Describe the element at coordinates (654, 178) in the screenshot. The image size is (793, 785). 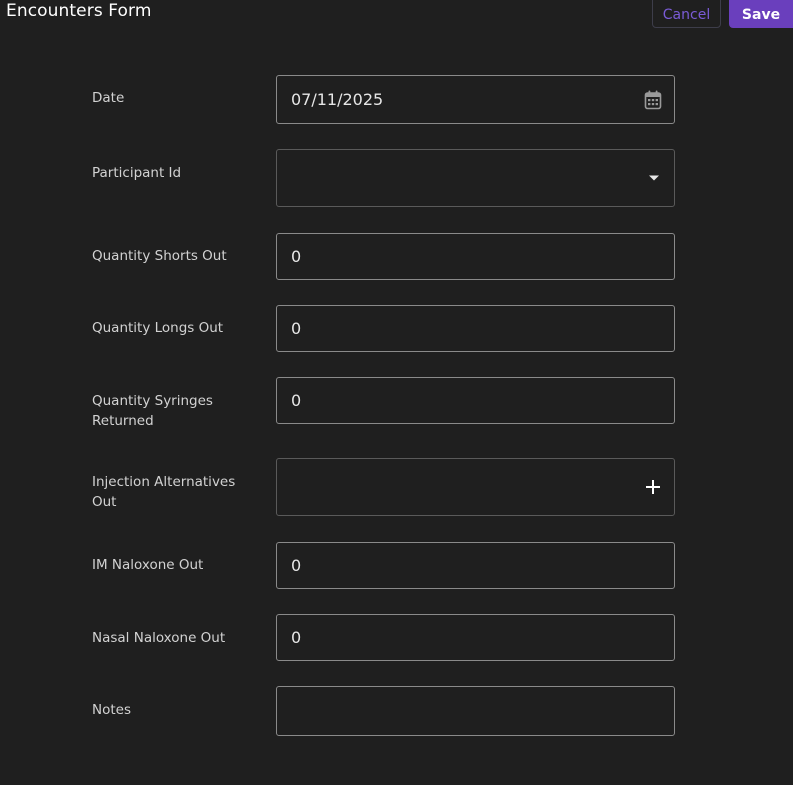
I see `chevron-down-icon` at that location.